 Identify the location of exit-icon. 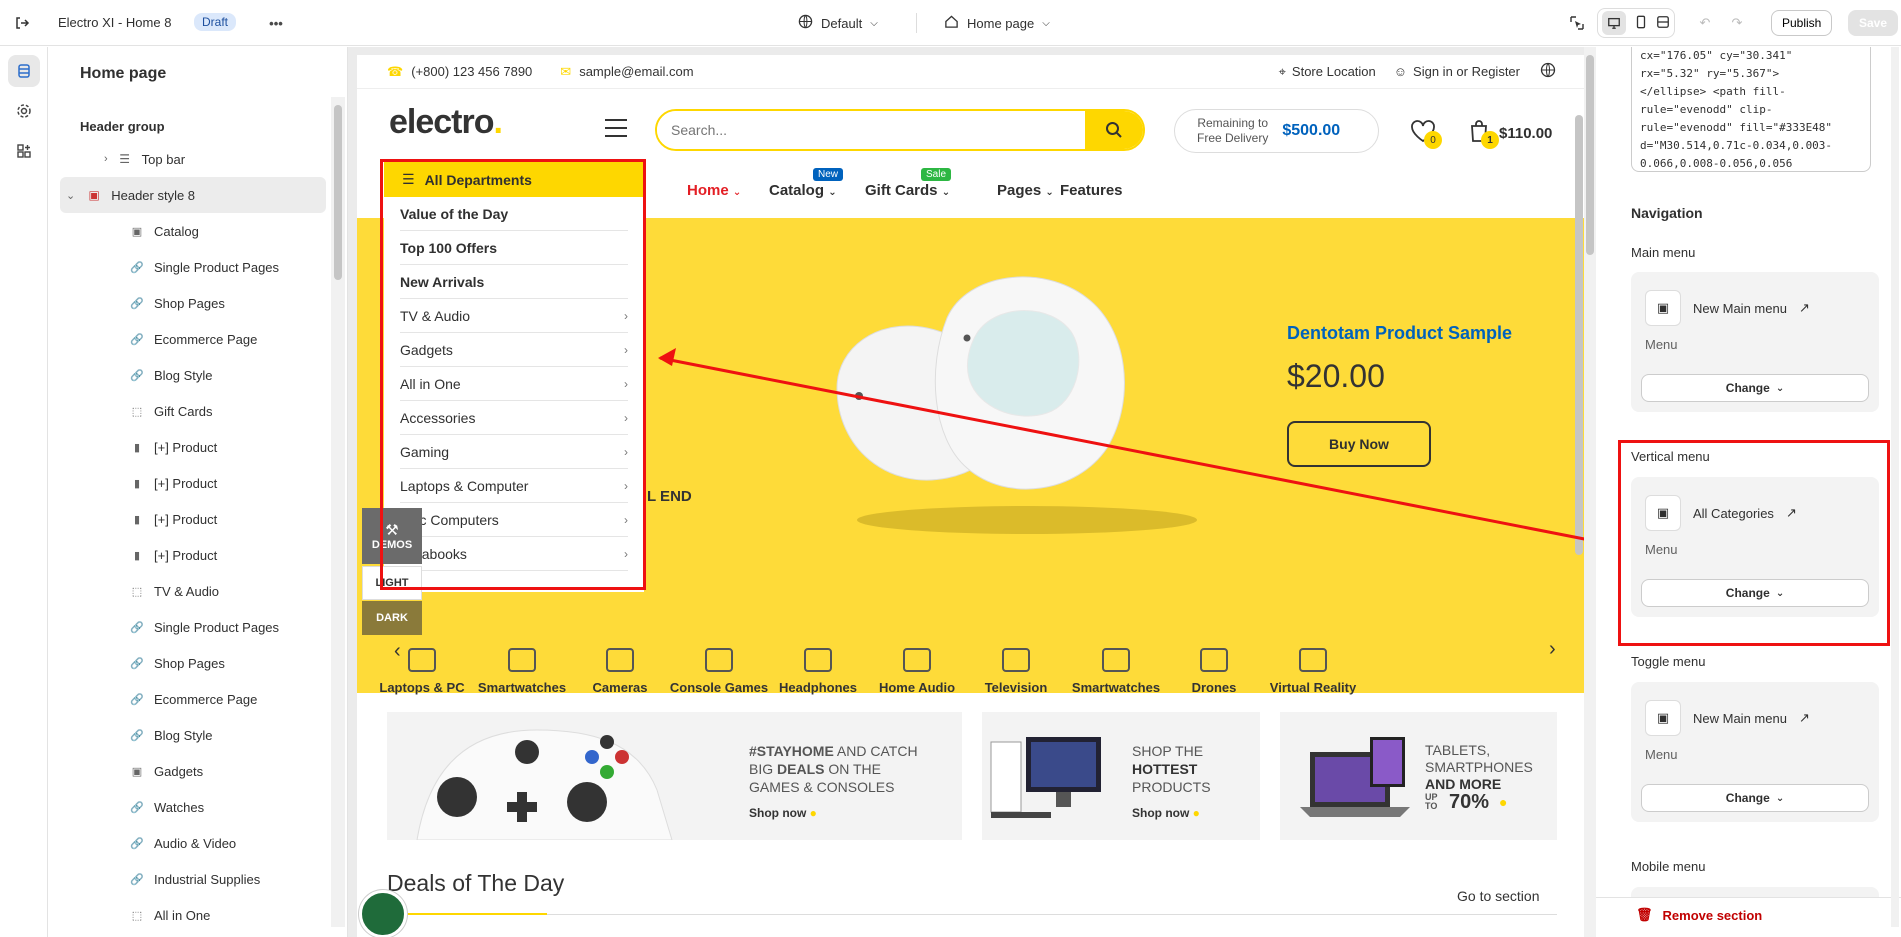
(22, 23).